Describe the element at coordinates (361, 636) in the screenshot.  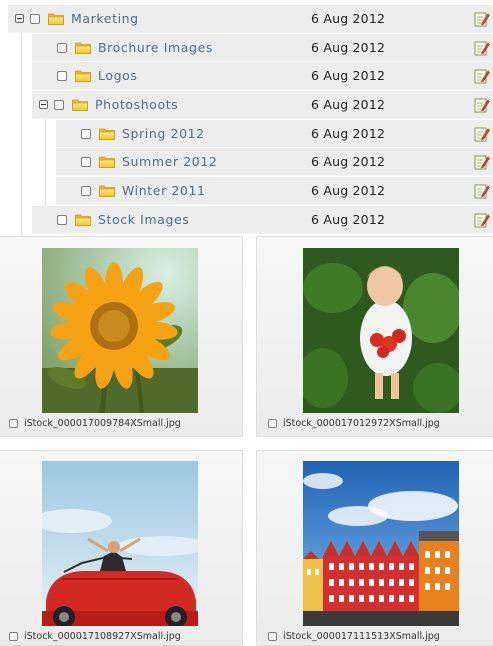
I see `image-filename: iStock_000017111513XSmall.jpg` at that location.